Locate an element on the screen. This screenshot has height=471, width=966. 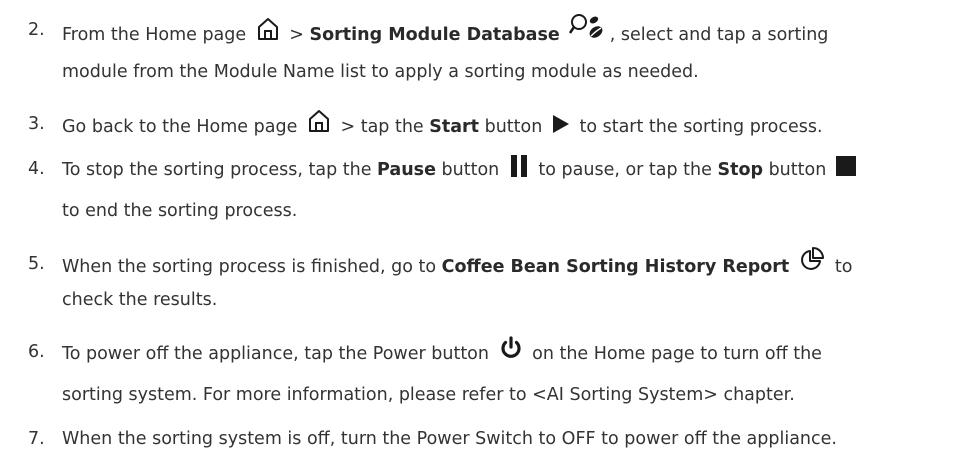
step-bold: Start is located at coordinates (454, 127).